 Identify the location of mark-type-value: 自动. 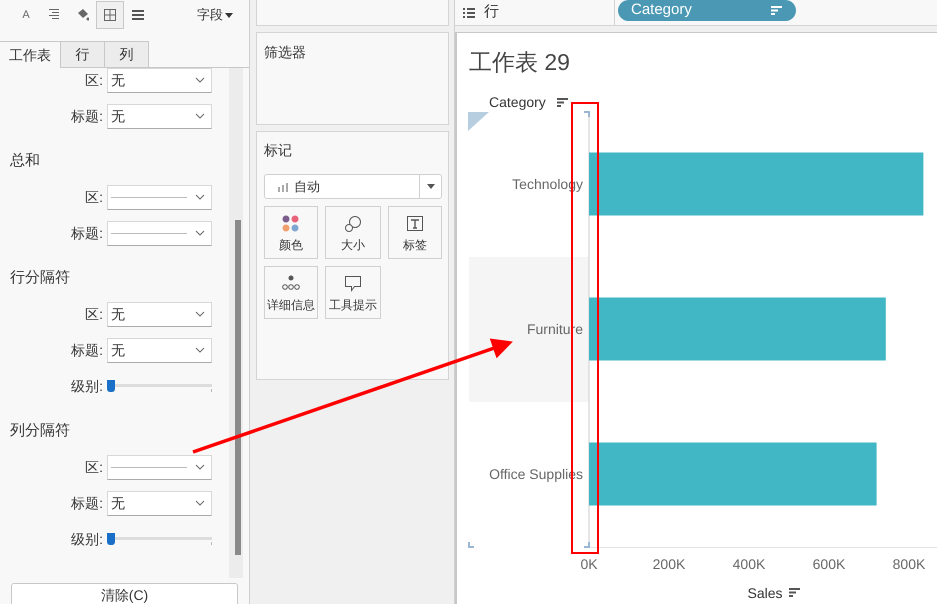
(307, 187).